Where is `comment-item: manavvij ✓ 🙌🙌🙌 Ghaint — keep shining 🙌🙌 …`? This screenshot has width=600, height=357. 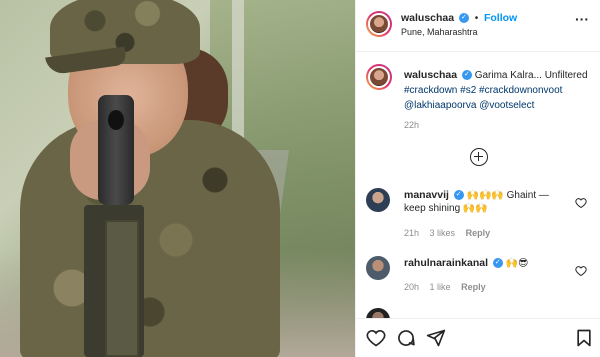 comment-item: manavvij ✓ 🙌🙌🙌 Ghaint — keep shining 🙌🙌 … is located at coordinates (478, 214).